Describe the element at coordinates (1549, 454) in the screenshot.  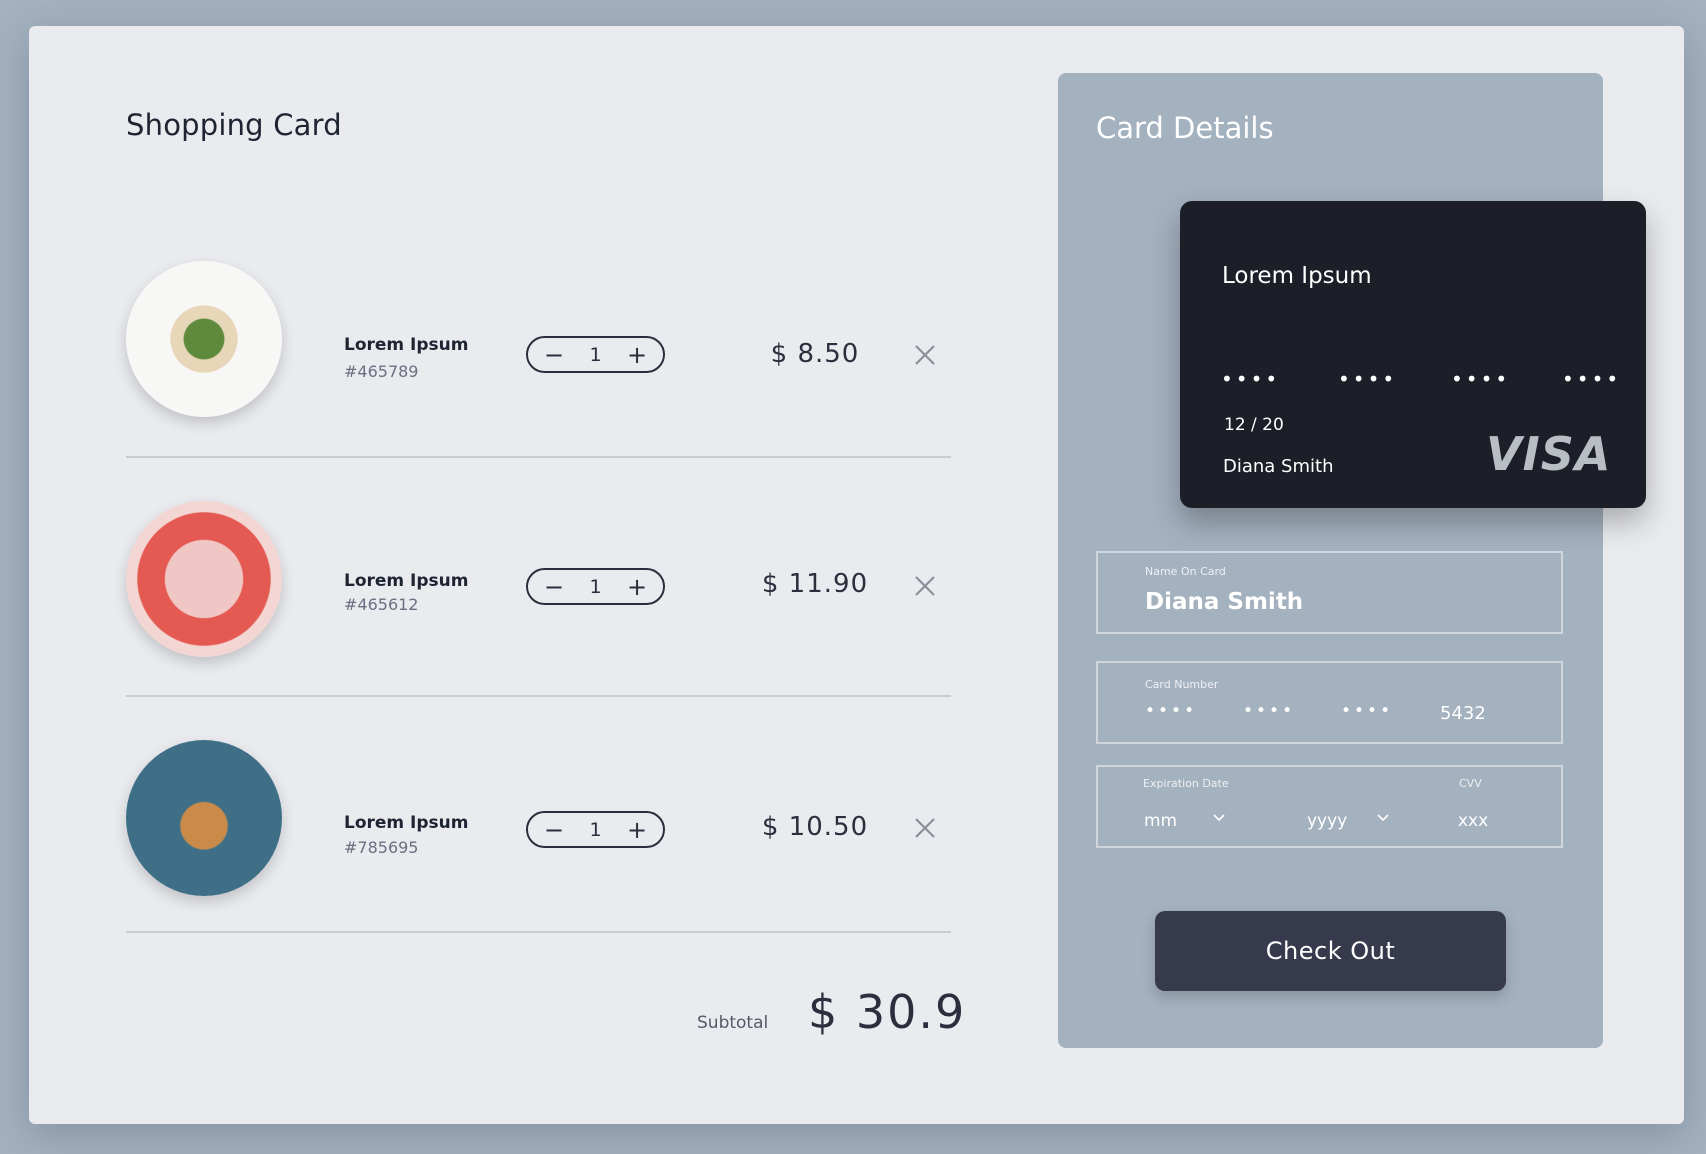
I see `visa-logo: VISA` at that location.